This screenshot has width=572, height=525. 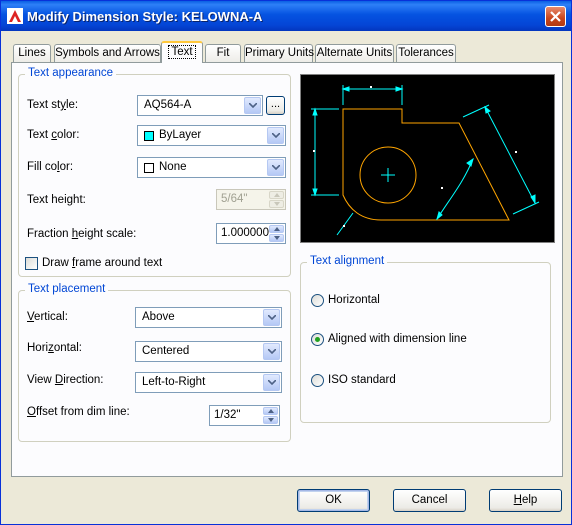 I want to click on tab-primary-units: Primary Units, so click(x=279, y=53).